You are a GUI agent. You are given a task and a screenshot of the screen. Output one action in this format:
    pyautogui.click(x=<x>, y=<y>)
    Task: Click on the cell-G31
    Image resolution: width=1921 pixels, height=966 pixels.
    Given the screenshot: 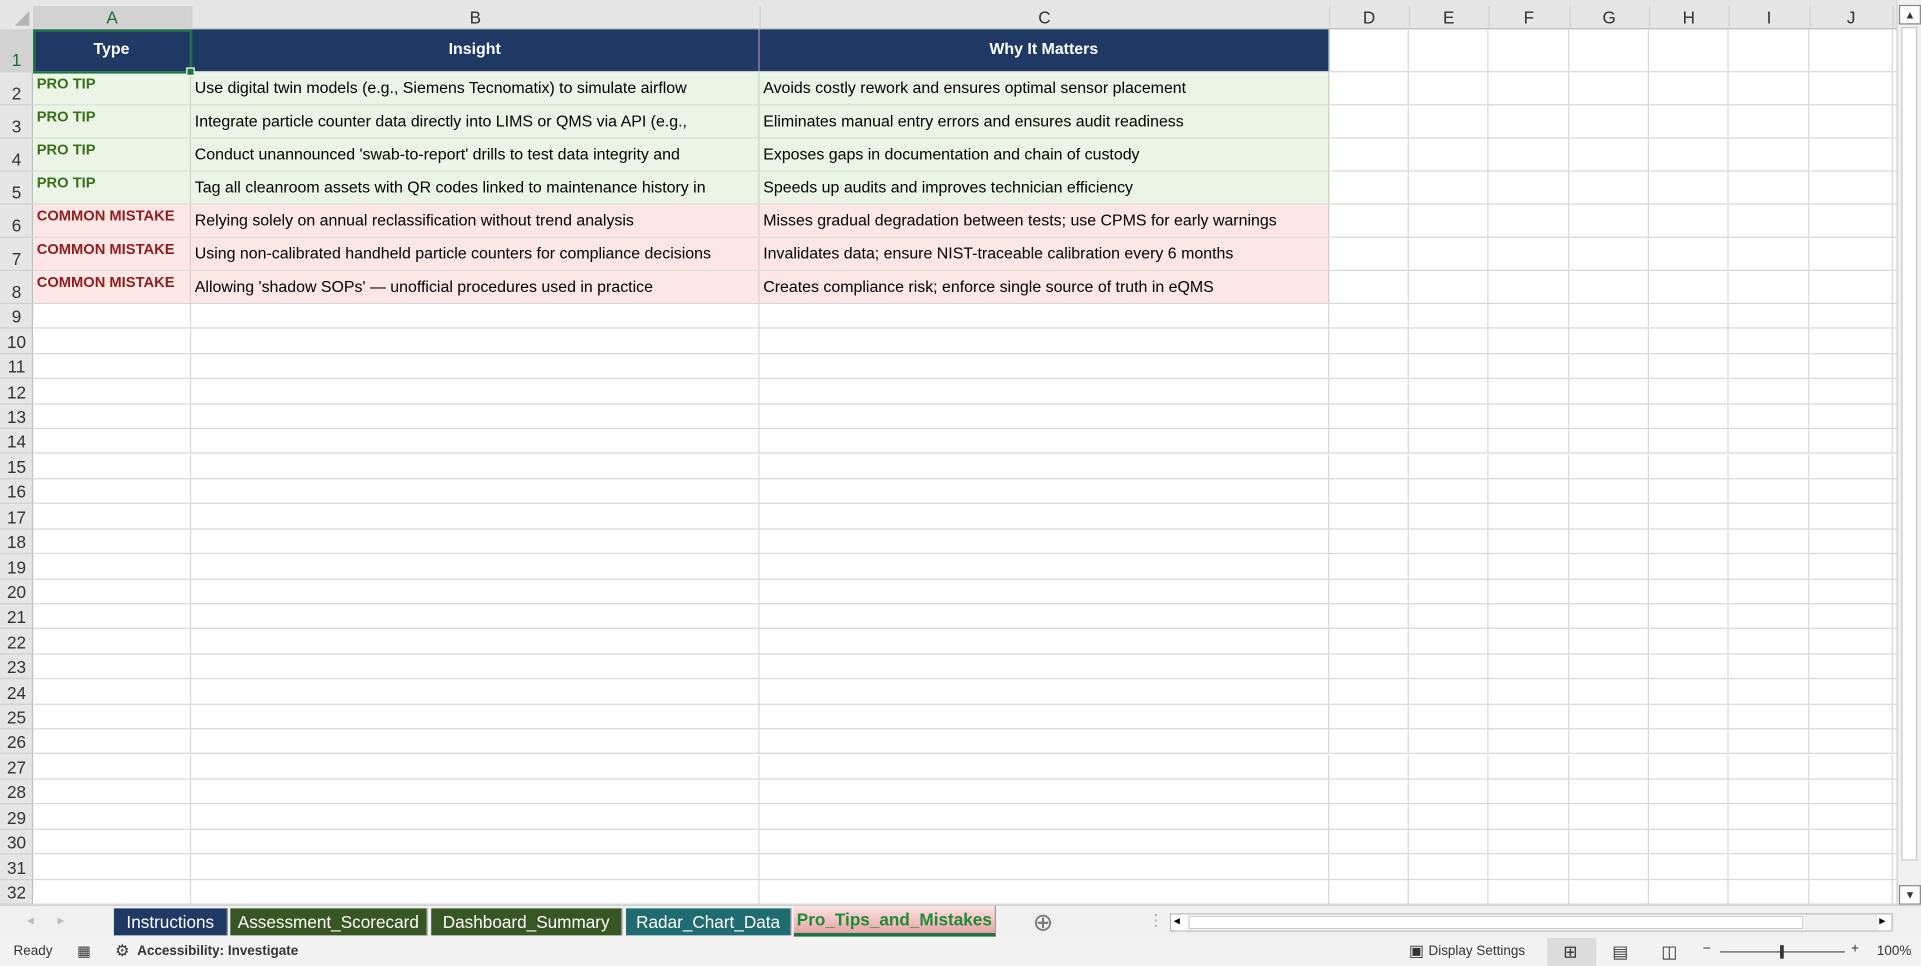 What is the action you would take?
    pyautogui.click(x=1609, y=866)
    